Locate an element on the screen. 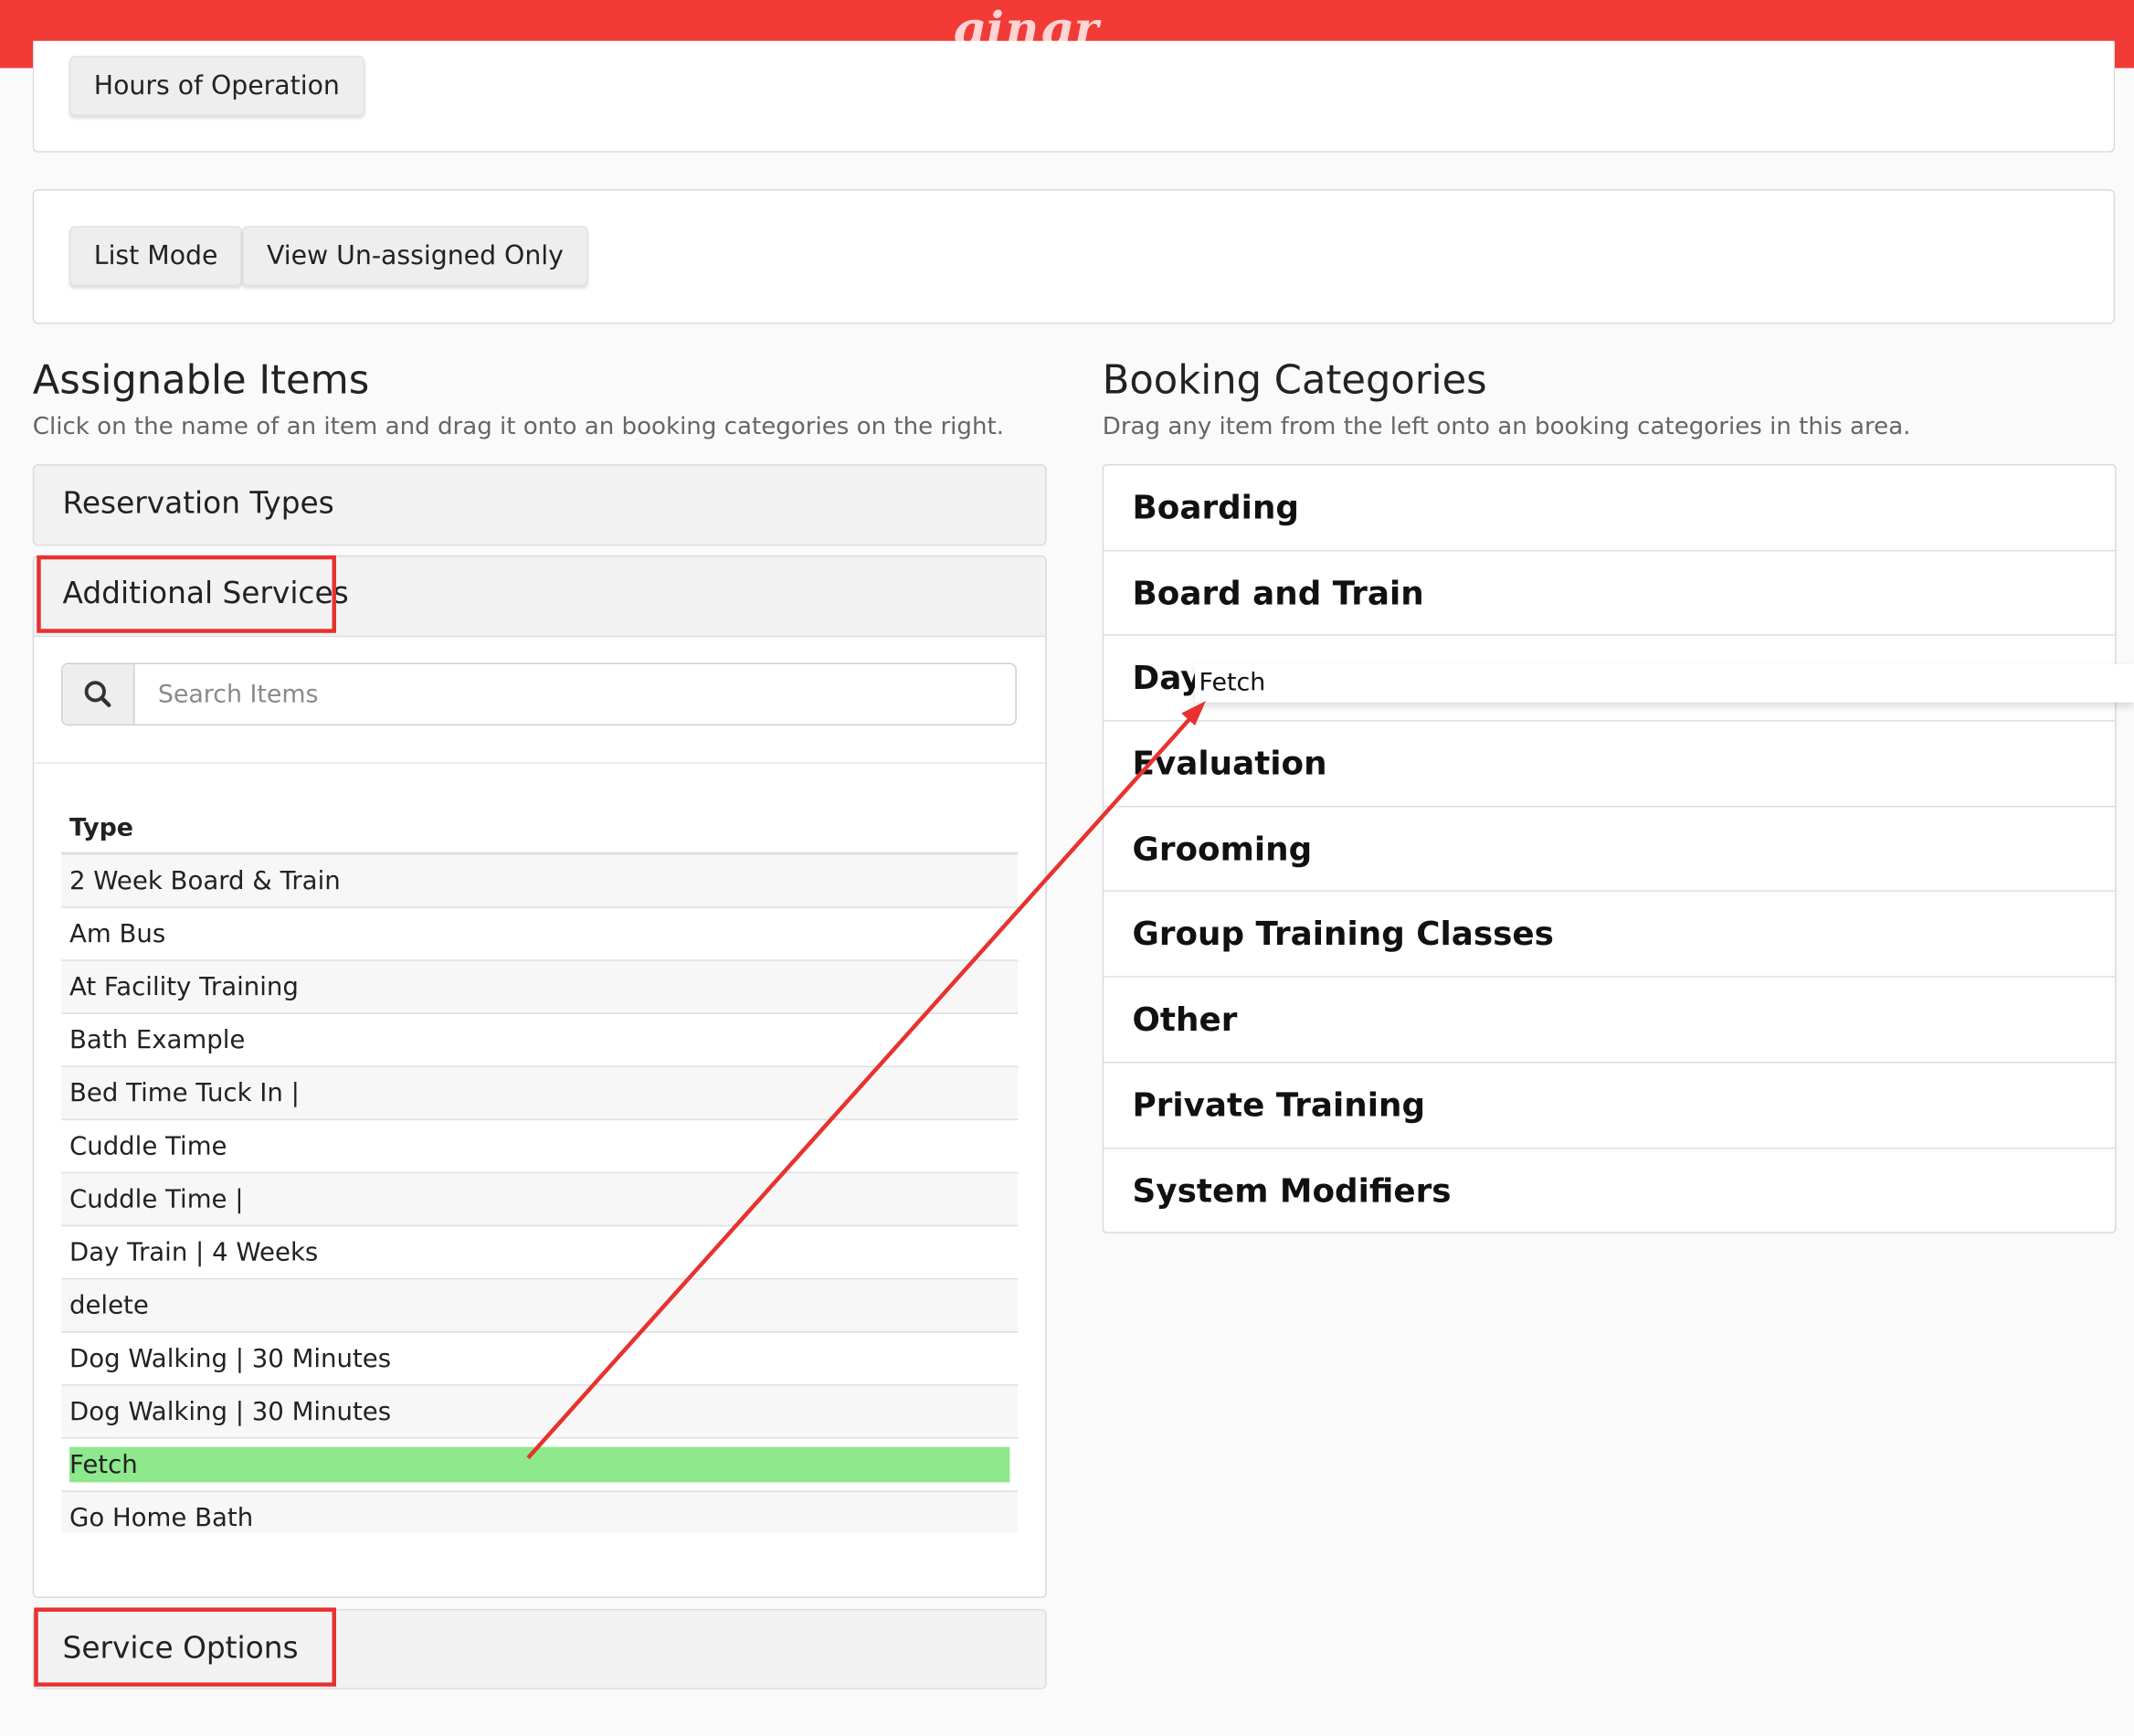  hours-of-operation-button: Hours of Operation is located at coordinates (217, 86).